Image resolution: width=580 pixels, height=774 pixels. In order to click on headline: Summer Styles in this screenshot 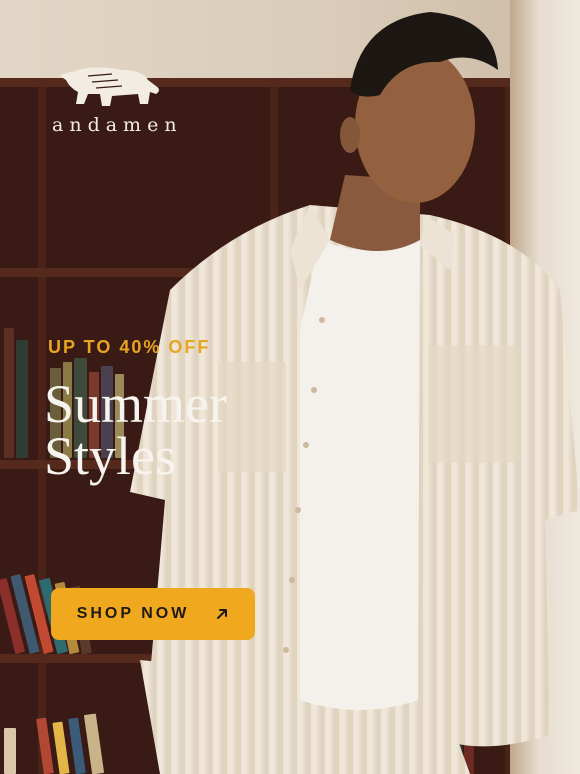, I will do `click(135, 430)`.